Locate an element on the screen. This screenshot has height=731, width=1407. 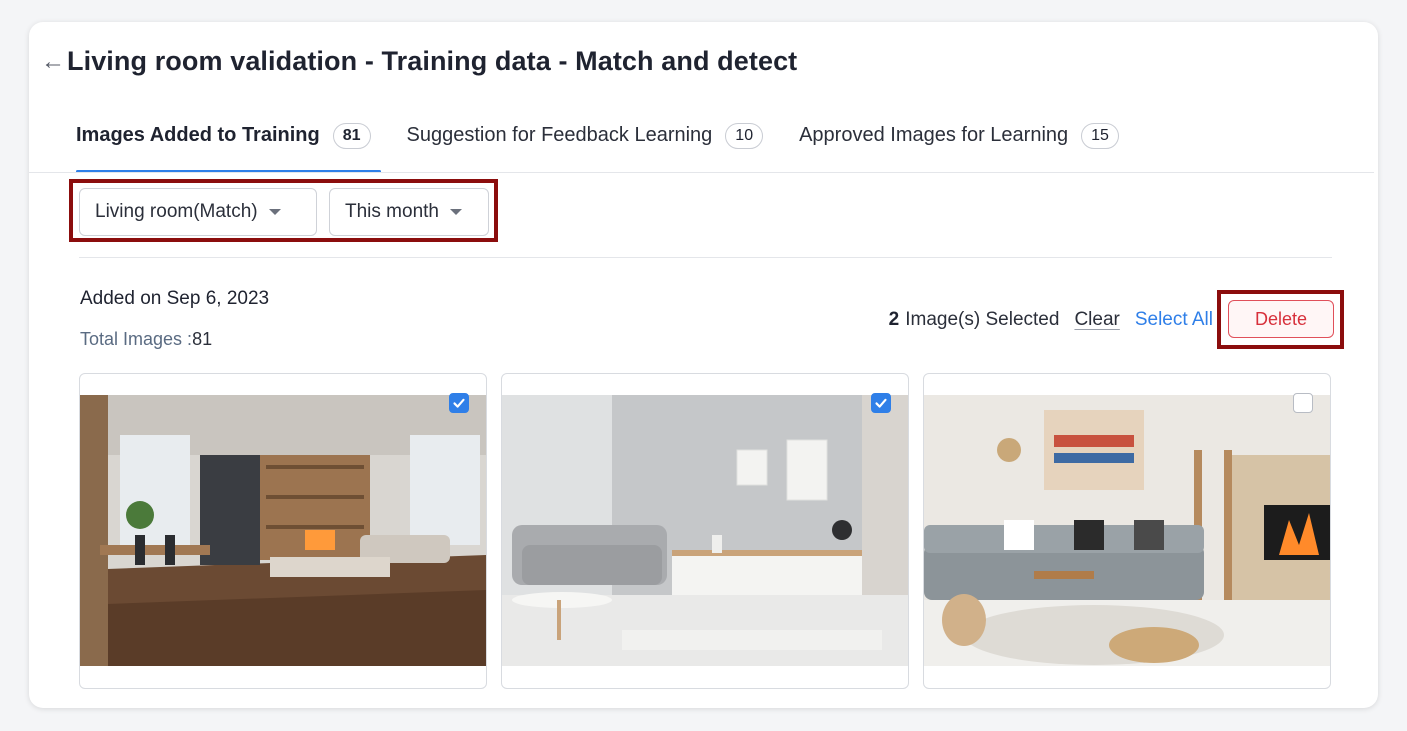
tab-suggestion-feedback: Suggestion for Feedback Learning 10 is located at coordinates (585, 145).